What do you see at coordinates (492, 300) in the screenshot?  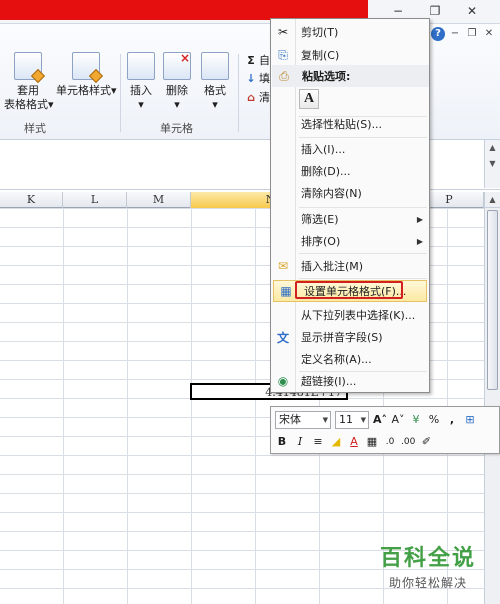 I see `scrollbar-thumb` at bounding box center [492, 300].